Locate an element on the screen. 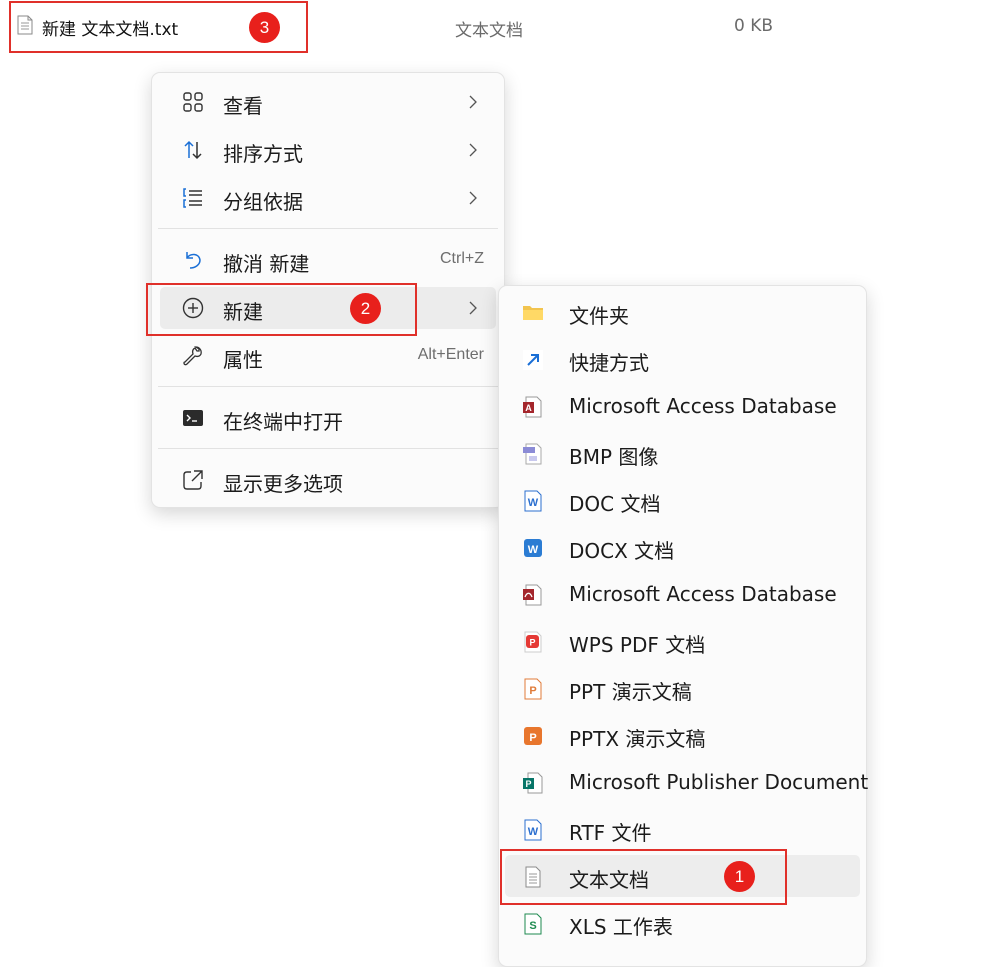 This screenshot has height=967, width=1001. submenu-item-access-database: A Microsoft Access Database is located at coordinates (682, 406).